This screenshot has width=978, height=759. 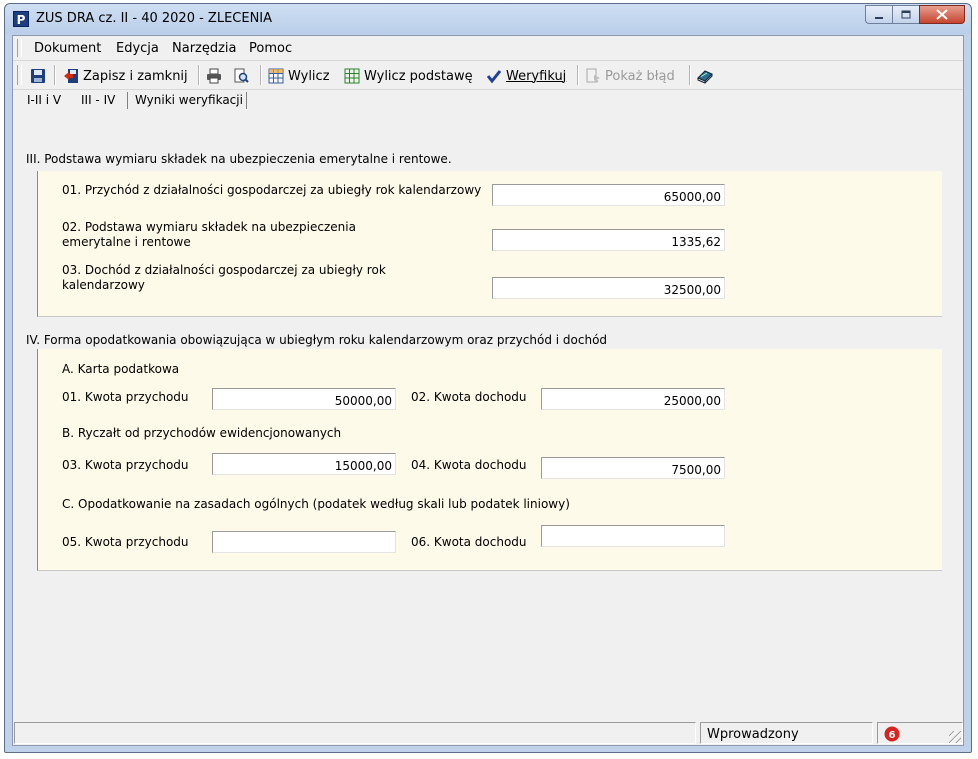 I want to click on group-c-income-field, so click(x=304, y=542).